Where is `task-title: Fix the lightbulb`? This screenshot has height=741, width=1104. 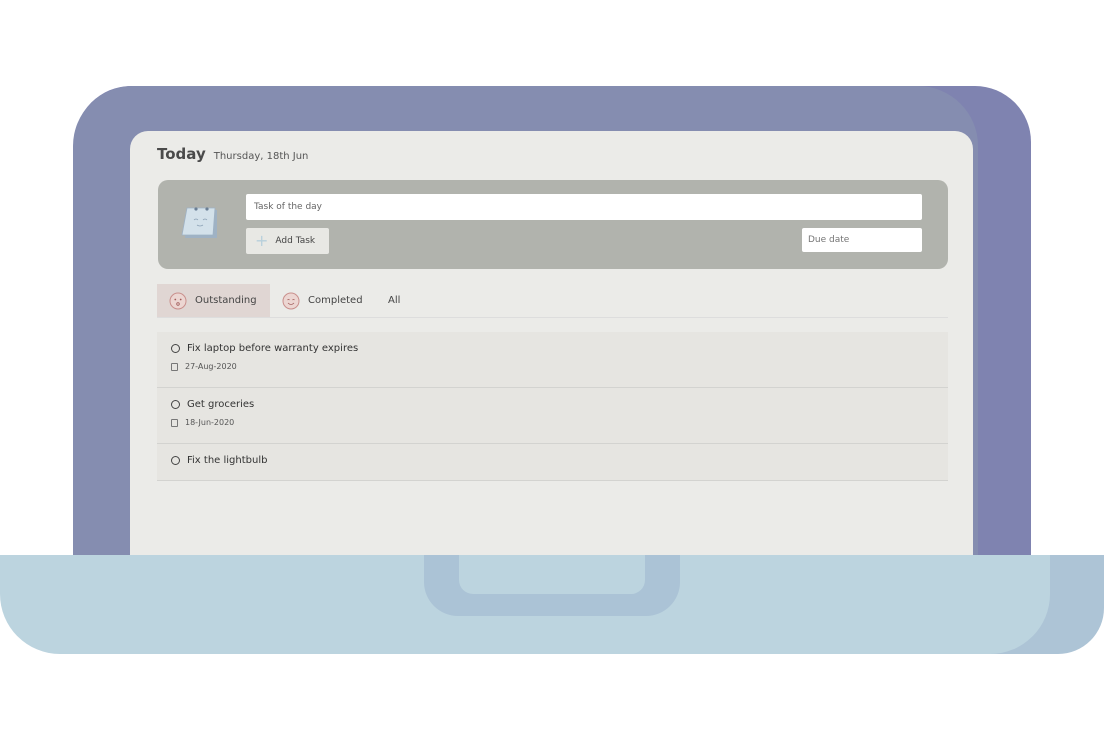
task-title: Fix the lightbulb is located at coordinates (227, 460).